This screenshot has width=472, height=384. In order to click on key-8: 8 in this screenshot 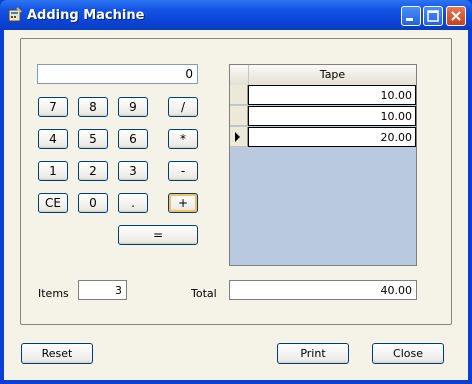, I will do `click(93, 107)`.